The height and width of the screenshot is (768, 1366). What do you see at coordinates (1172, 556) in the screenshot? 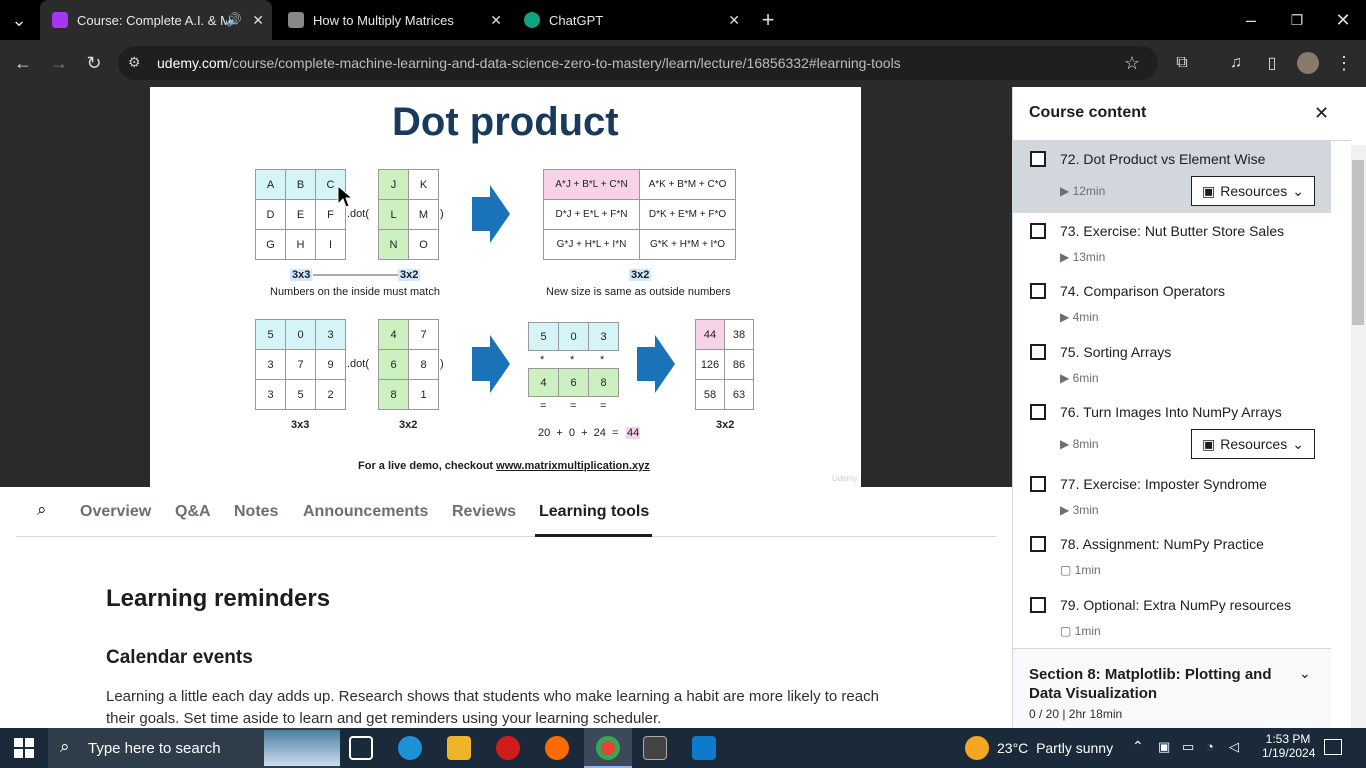
I see `curriculum-item-78: 78. Assignment: NumPy Practice ▢ 1min` at bounding box center [1172, 556].